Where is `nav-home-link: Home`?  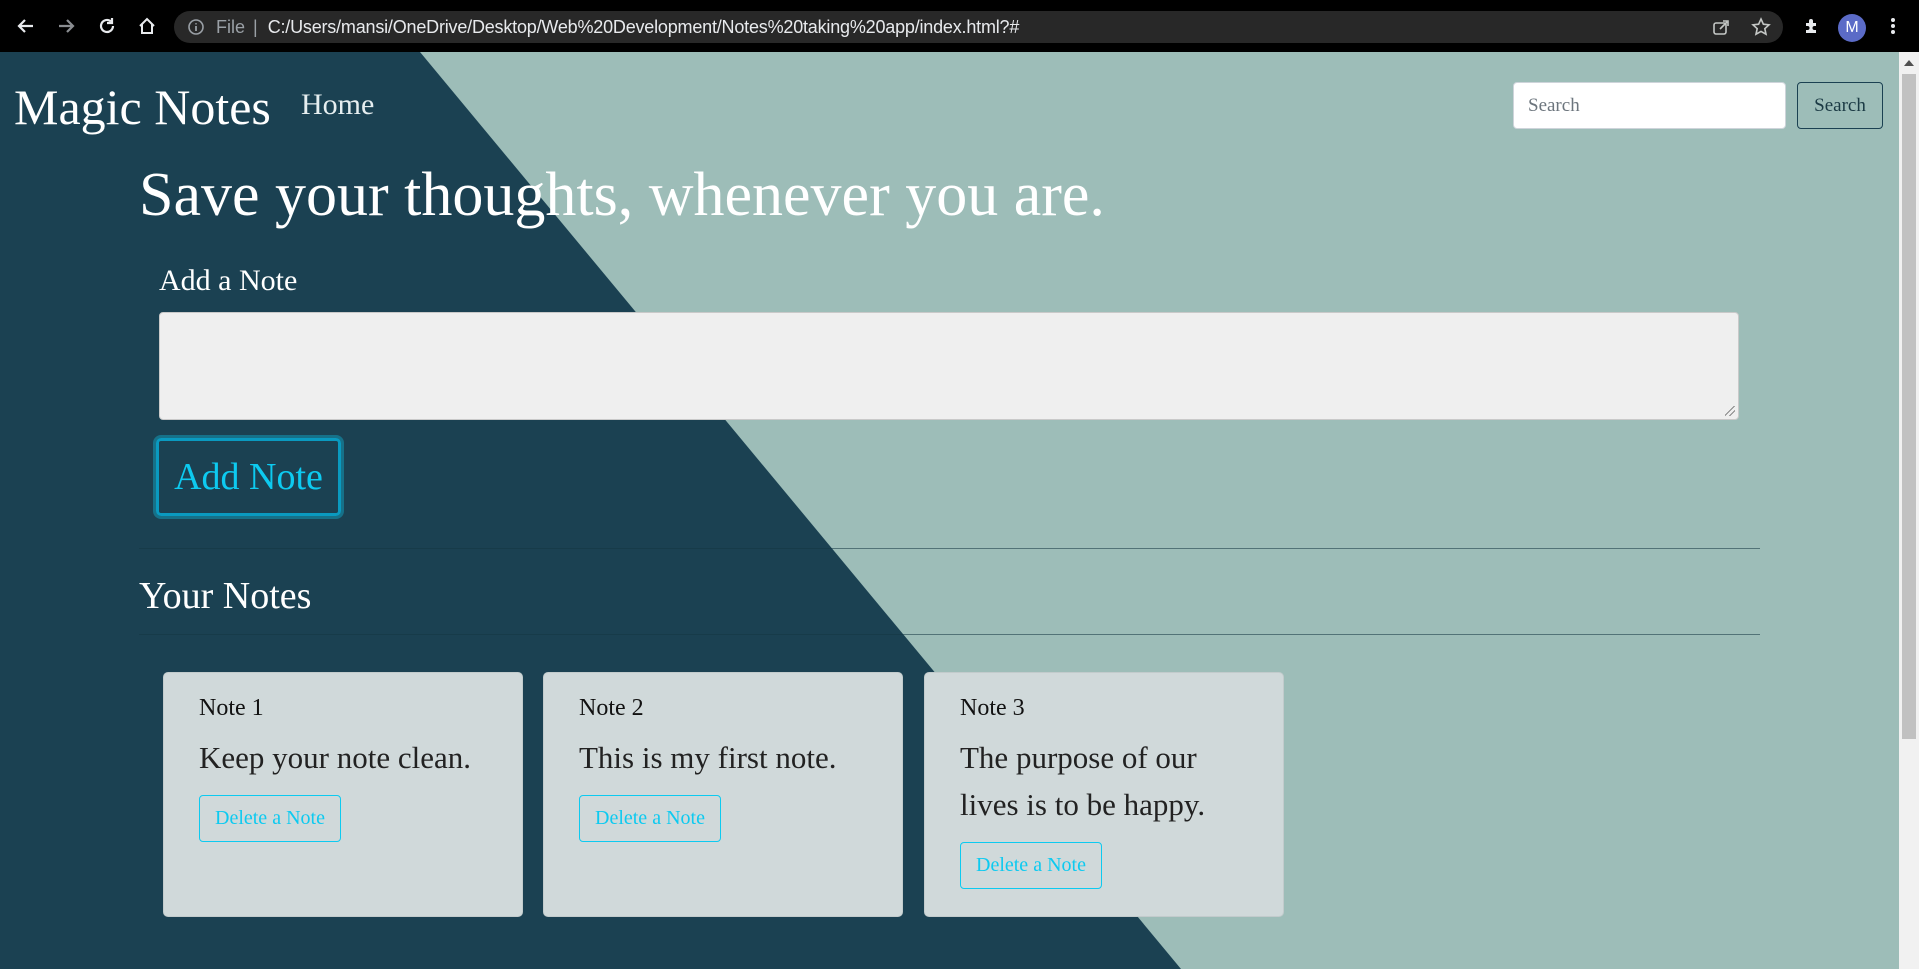 nav-home-link: Home is located at coordinates (337, 105).